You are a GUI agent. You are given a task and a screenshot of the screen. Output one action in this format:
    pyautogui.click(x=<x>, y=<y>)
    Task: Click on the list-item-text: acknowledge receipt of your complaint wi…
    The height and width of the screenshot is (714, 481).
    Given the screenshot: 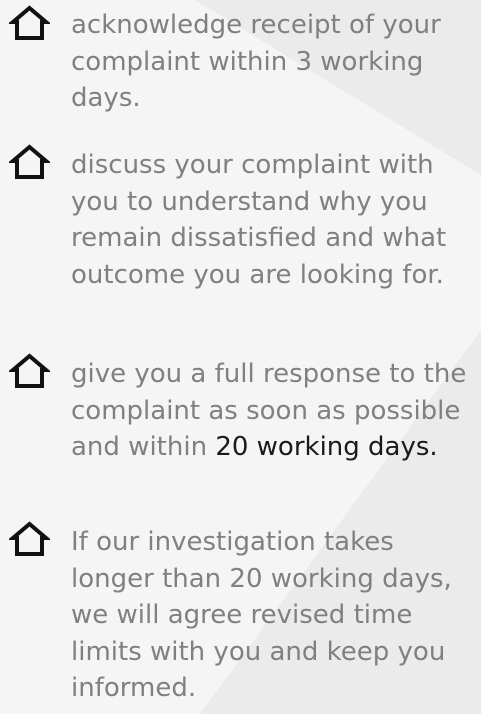 What is the action you would take?
    pyautogui.click(x=256, y=61)
    